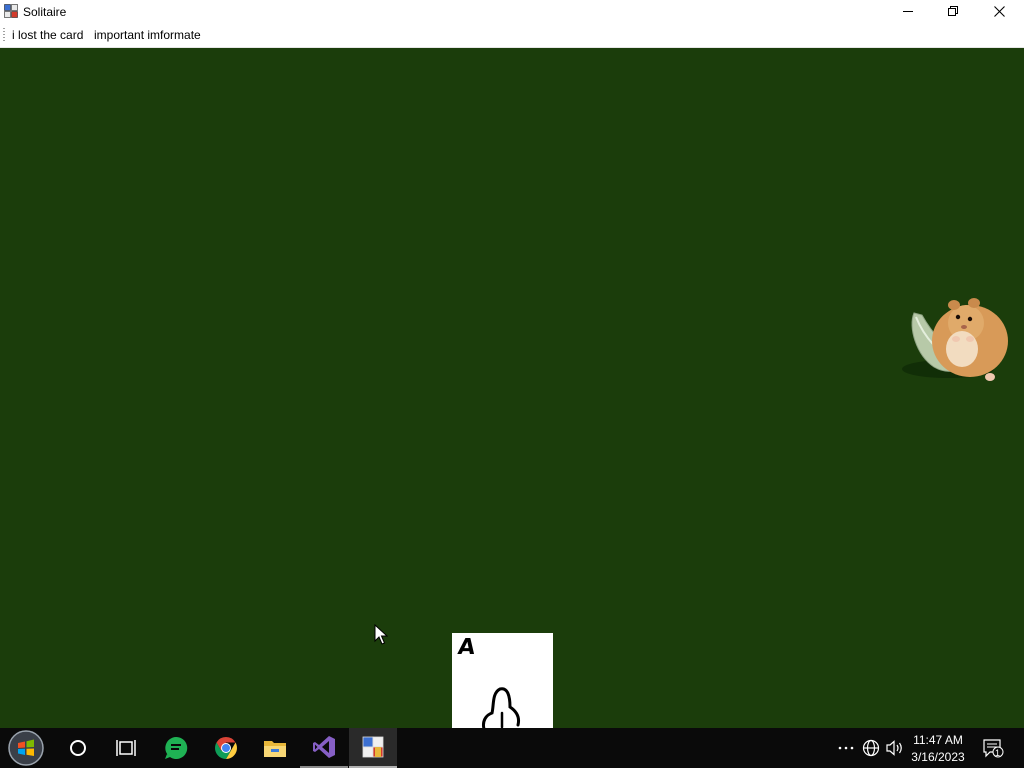 The height and width of the screenshot is (768, 1024). Describe the element at coordinates (466, 647) in the screenshot. I see `card-rank: A` at that location.